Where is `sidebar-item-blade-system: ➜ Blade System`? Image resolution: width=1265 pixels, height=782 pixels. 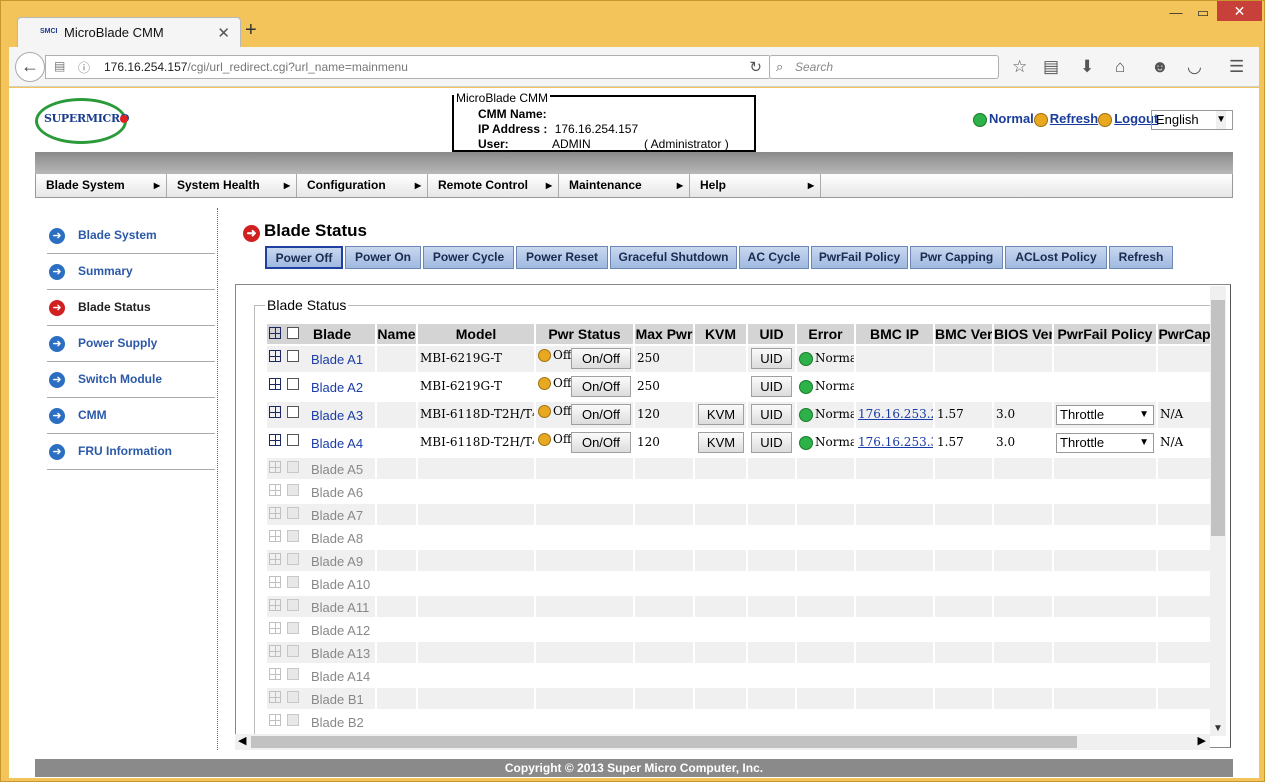
sidebar-item-blade-system: ➜ Blade System is located at coordinates (131, 236).